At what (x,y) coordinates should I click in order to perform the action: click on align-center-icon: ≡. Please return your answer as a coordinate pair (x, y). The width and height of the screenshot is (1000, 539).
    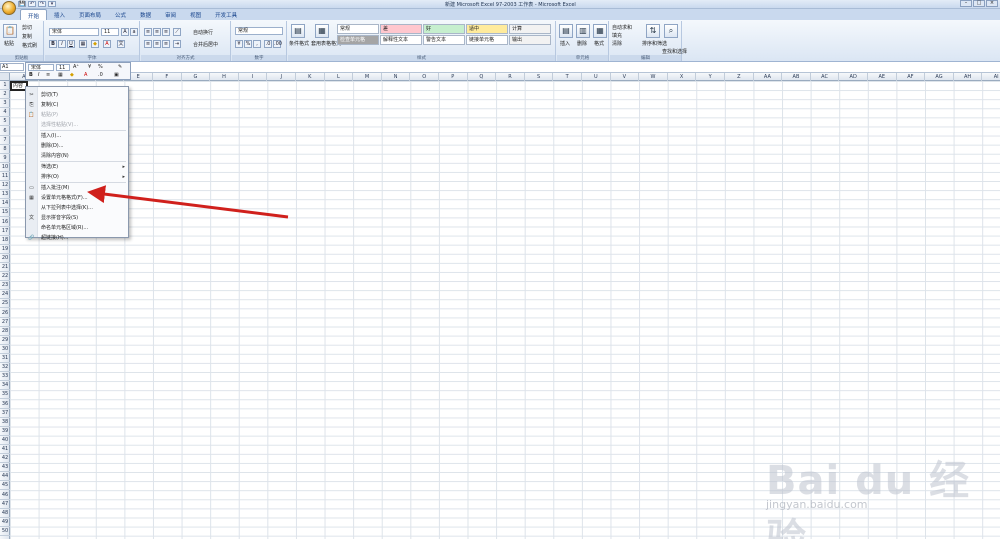
    Looking at the image, I should click on (157, 44).